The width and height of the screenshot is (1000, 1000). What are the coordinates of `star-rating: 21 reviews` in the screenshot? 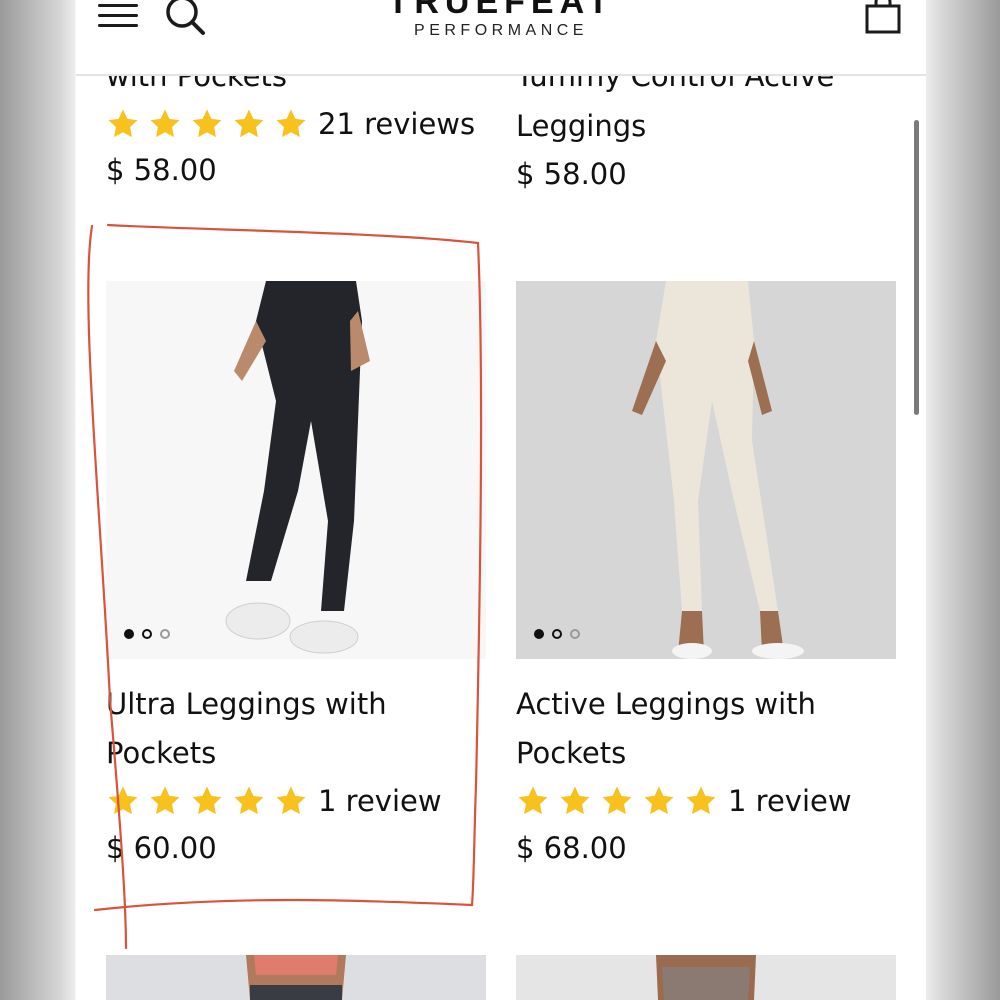 It's located at (290, 124).